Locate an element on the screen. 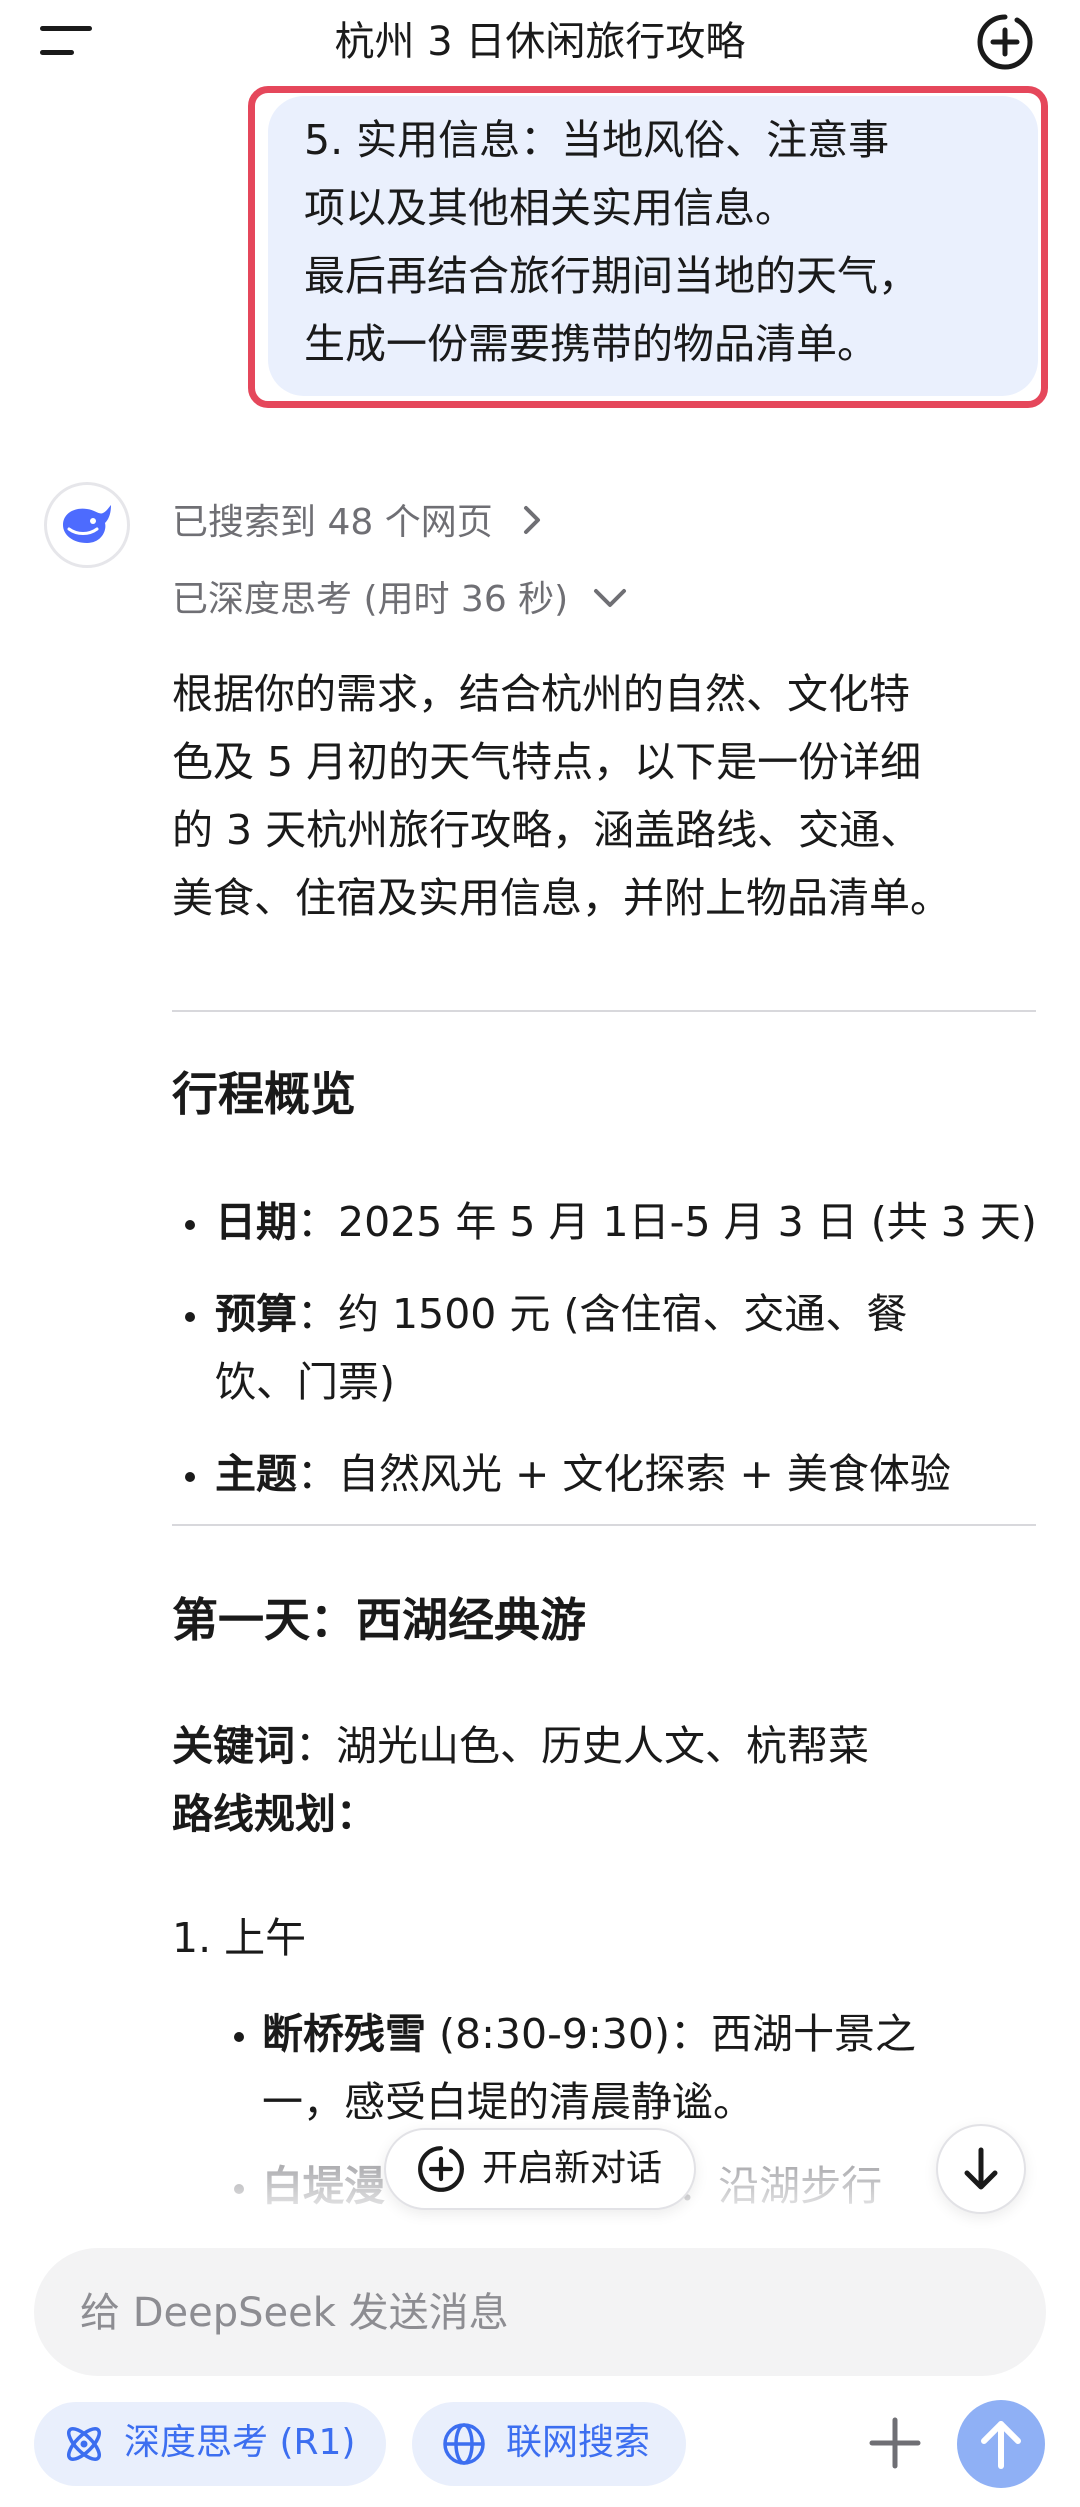 The width and height of the screenshot is (1080, 2507). intro-line: 美食、住宿及实用信息，并附上物品清单。 is located at coordinates (561, 898).